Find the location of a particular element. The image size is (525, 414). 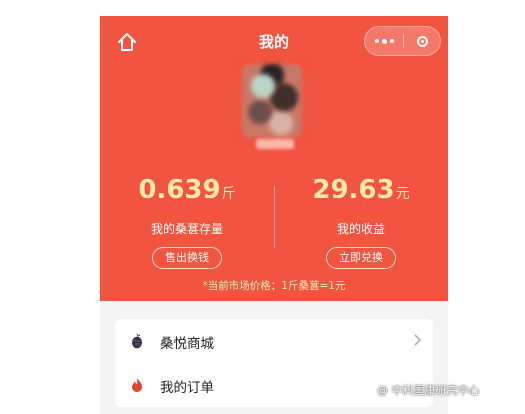

user-name-blurred is located at coordinates (275, 144).